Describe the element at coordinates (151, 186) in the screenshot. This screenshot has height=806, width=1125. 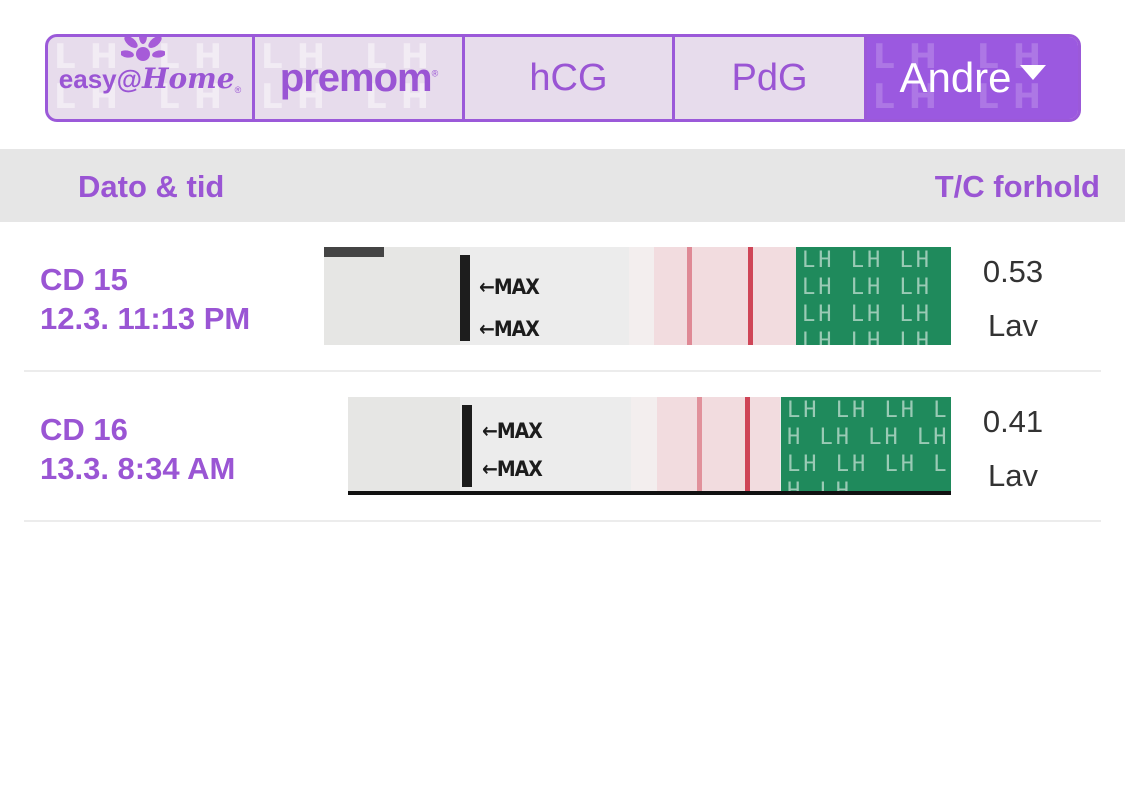
I see `date-time-column-header: Dato & tid` at that location.